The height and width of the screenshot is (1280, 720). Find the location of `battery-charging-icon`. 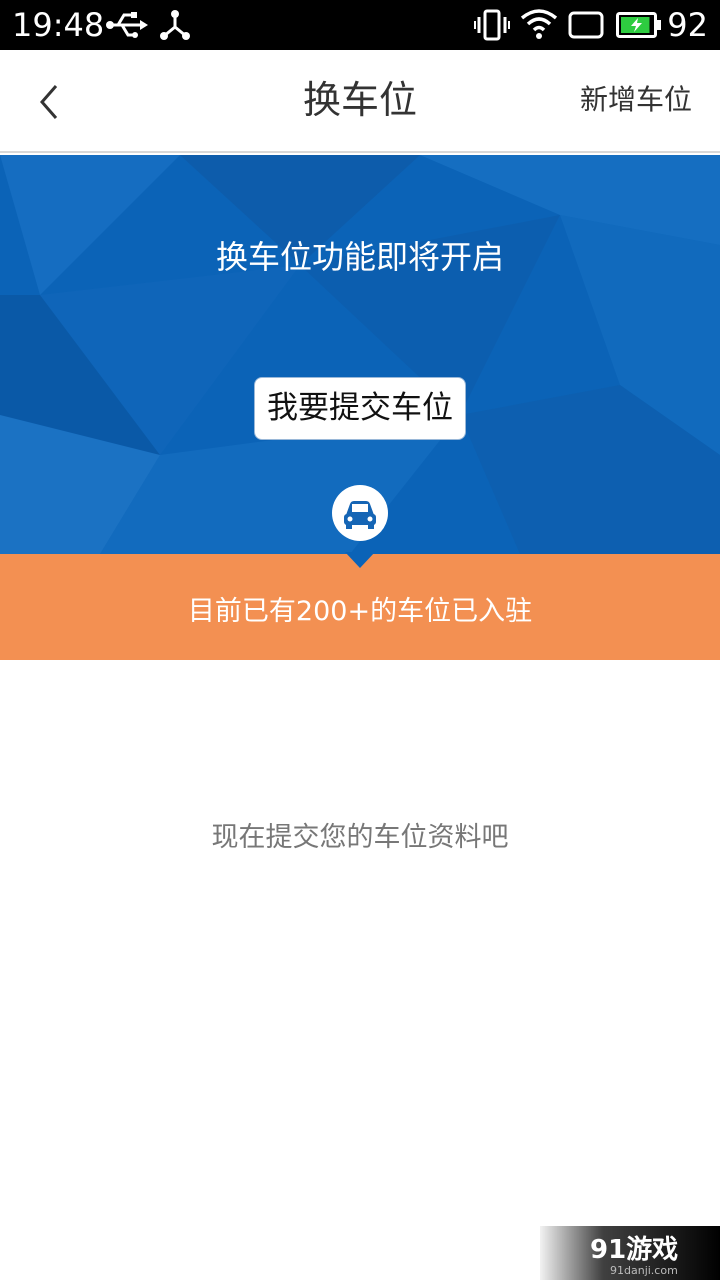

battery-charging-icon is located at coordinates (638, 25).